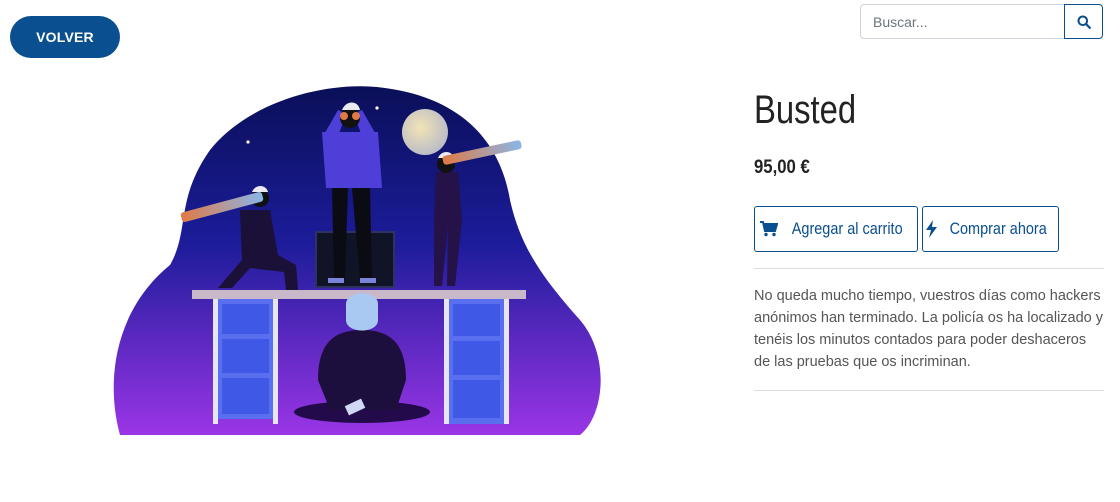  I want to click on anonymous-mask, so click(362, 312).